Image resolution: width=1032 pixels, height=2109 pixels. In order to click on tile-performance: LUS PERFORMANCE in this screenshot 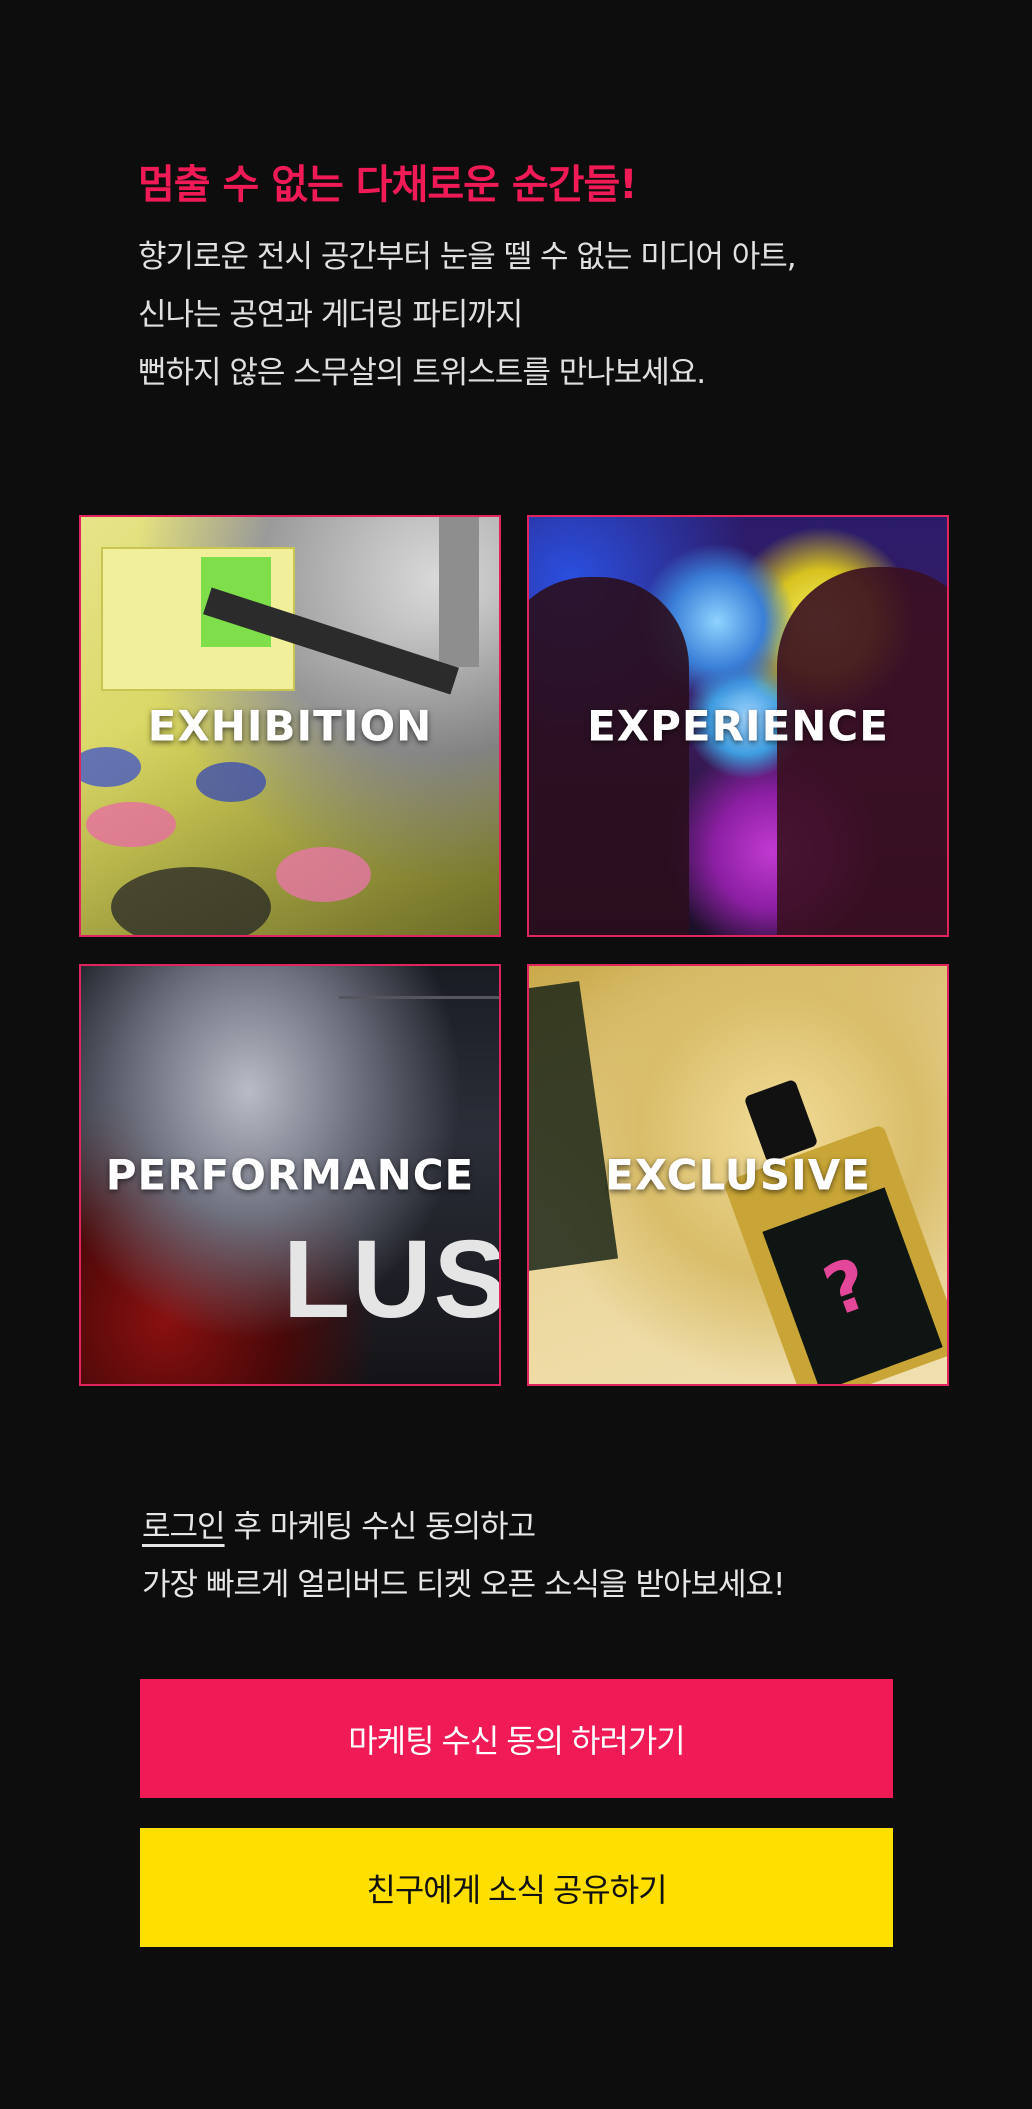, I will do `click(290, 1175)`.